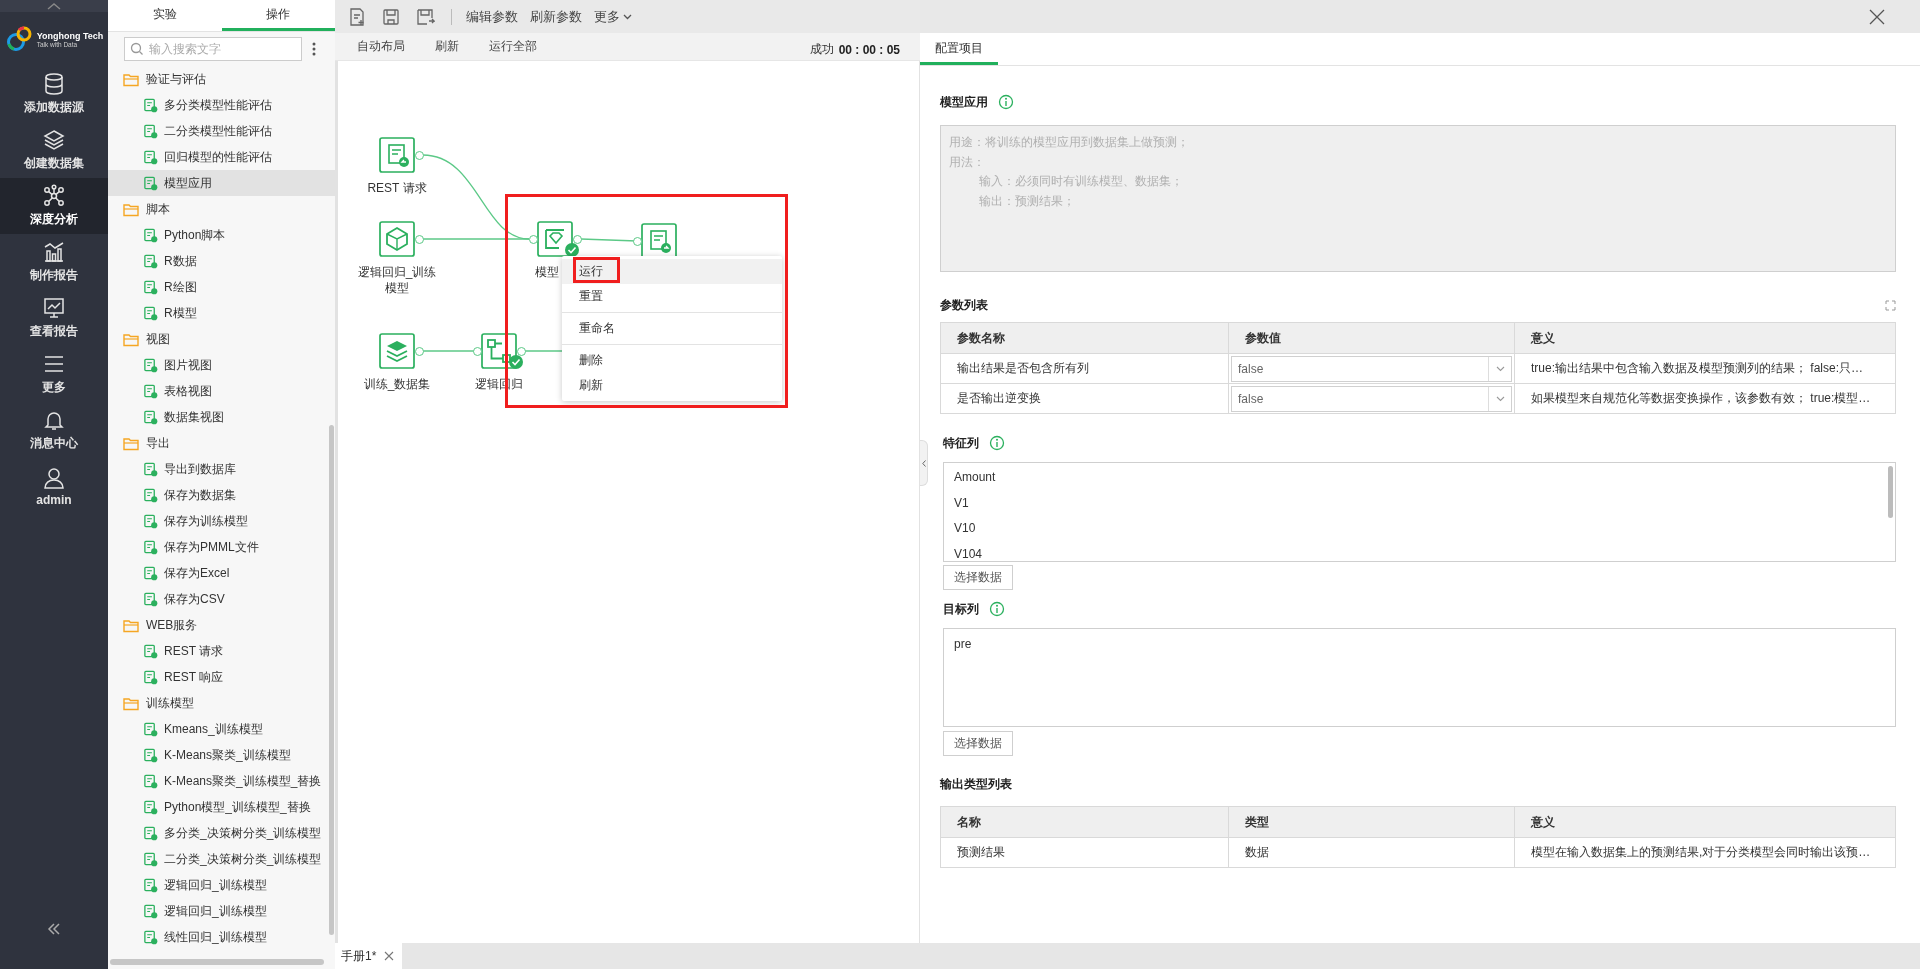  I want to click on tree-item: 保存为Excel, so click(221, 573).